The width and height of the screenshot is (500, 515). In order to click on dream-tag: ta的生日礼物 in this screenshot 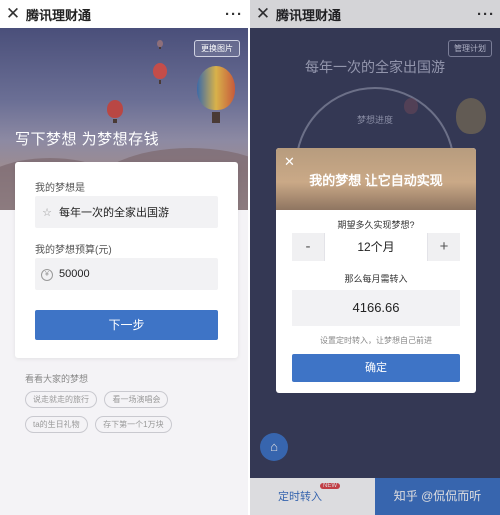, I will do `click(56, 424)`.